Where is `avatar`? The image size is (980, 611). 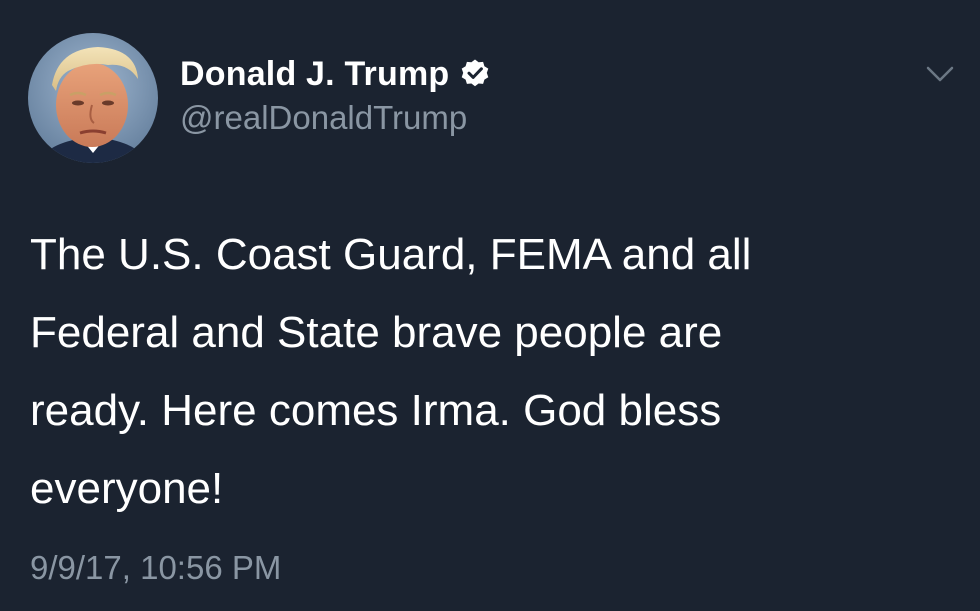
avatar is located at coordinates (93, 98).